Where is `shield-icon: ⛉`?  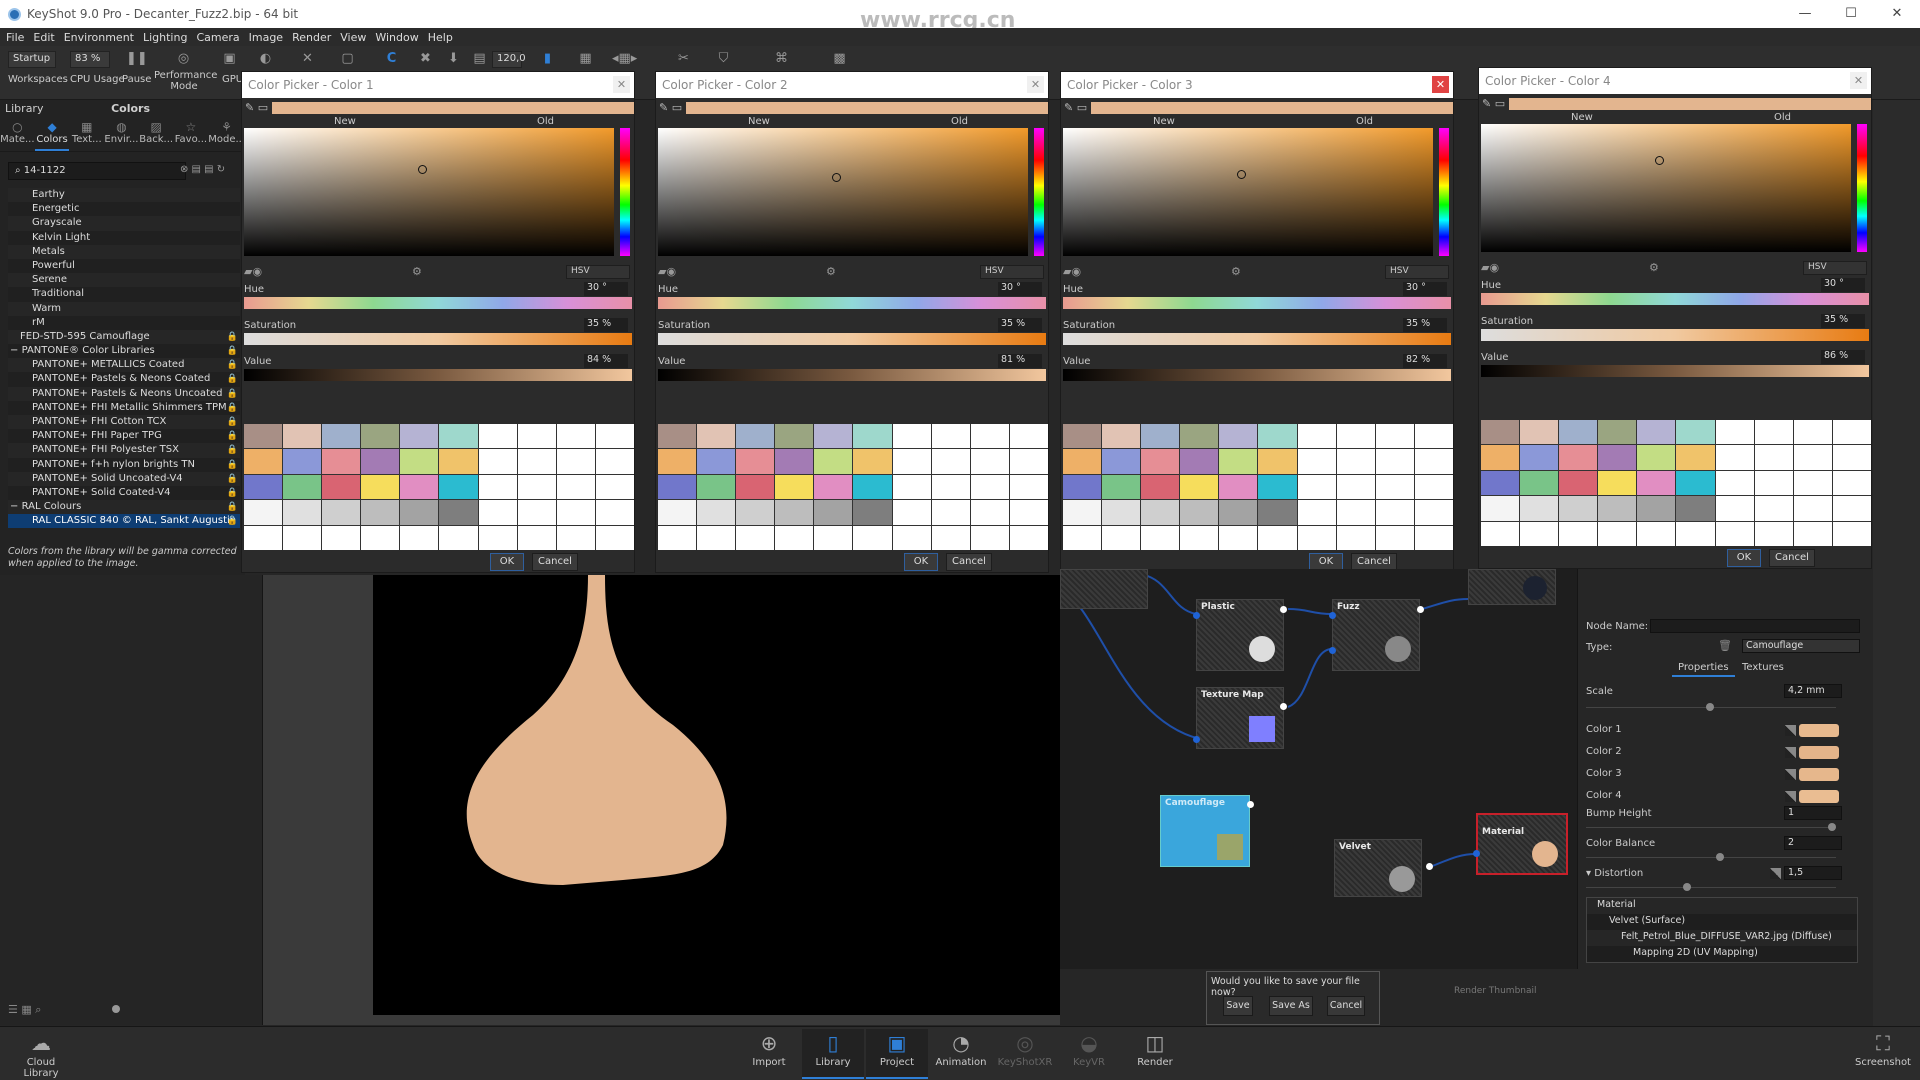 shield-icon: ⛉ is located at coordinates (723, 58).